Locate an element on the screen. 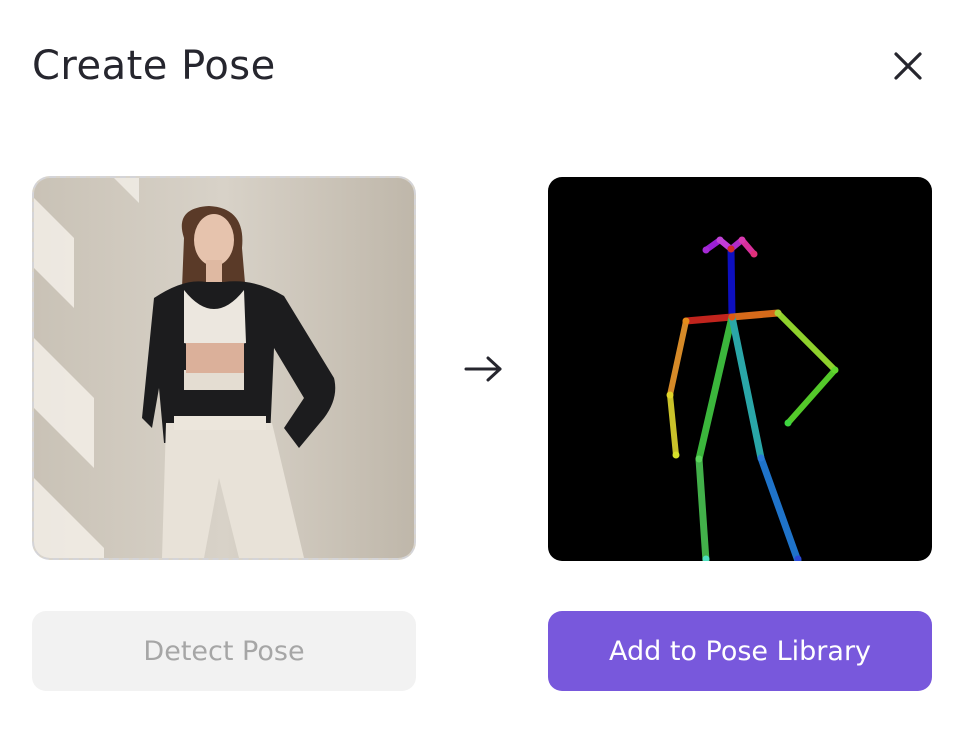  detect-pose-label: Detect Pose is located at coordinates (224, 651).